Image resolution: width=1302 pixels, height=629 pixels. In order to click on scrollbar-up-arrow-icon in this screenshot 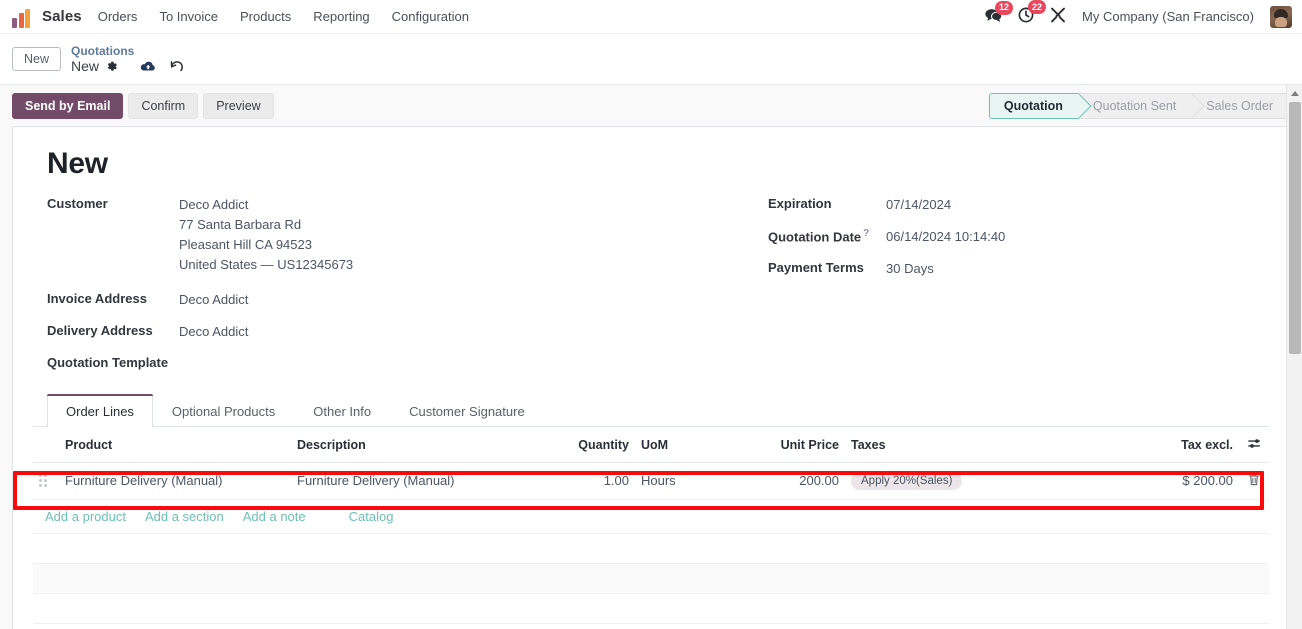, I will do `click(1294, 93)`.